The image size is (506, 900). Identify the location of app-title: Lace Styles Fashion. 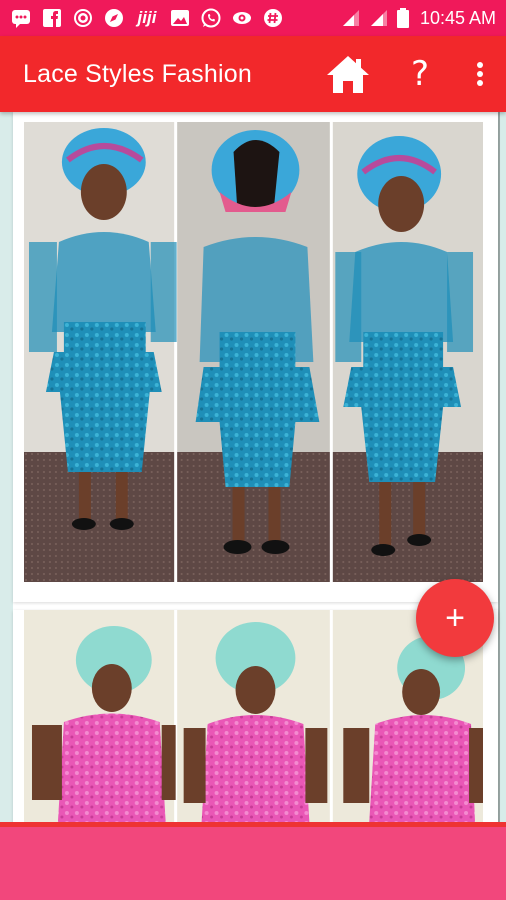
(137, 73).